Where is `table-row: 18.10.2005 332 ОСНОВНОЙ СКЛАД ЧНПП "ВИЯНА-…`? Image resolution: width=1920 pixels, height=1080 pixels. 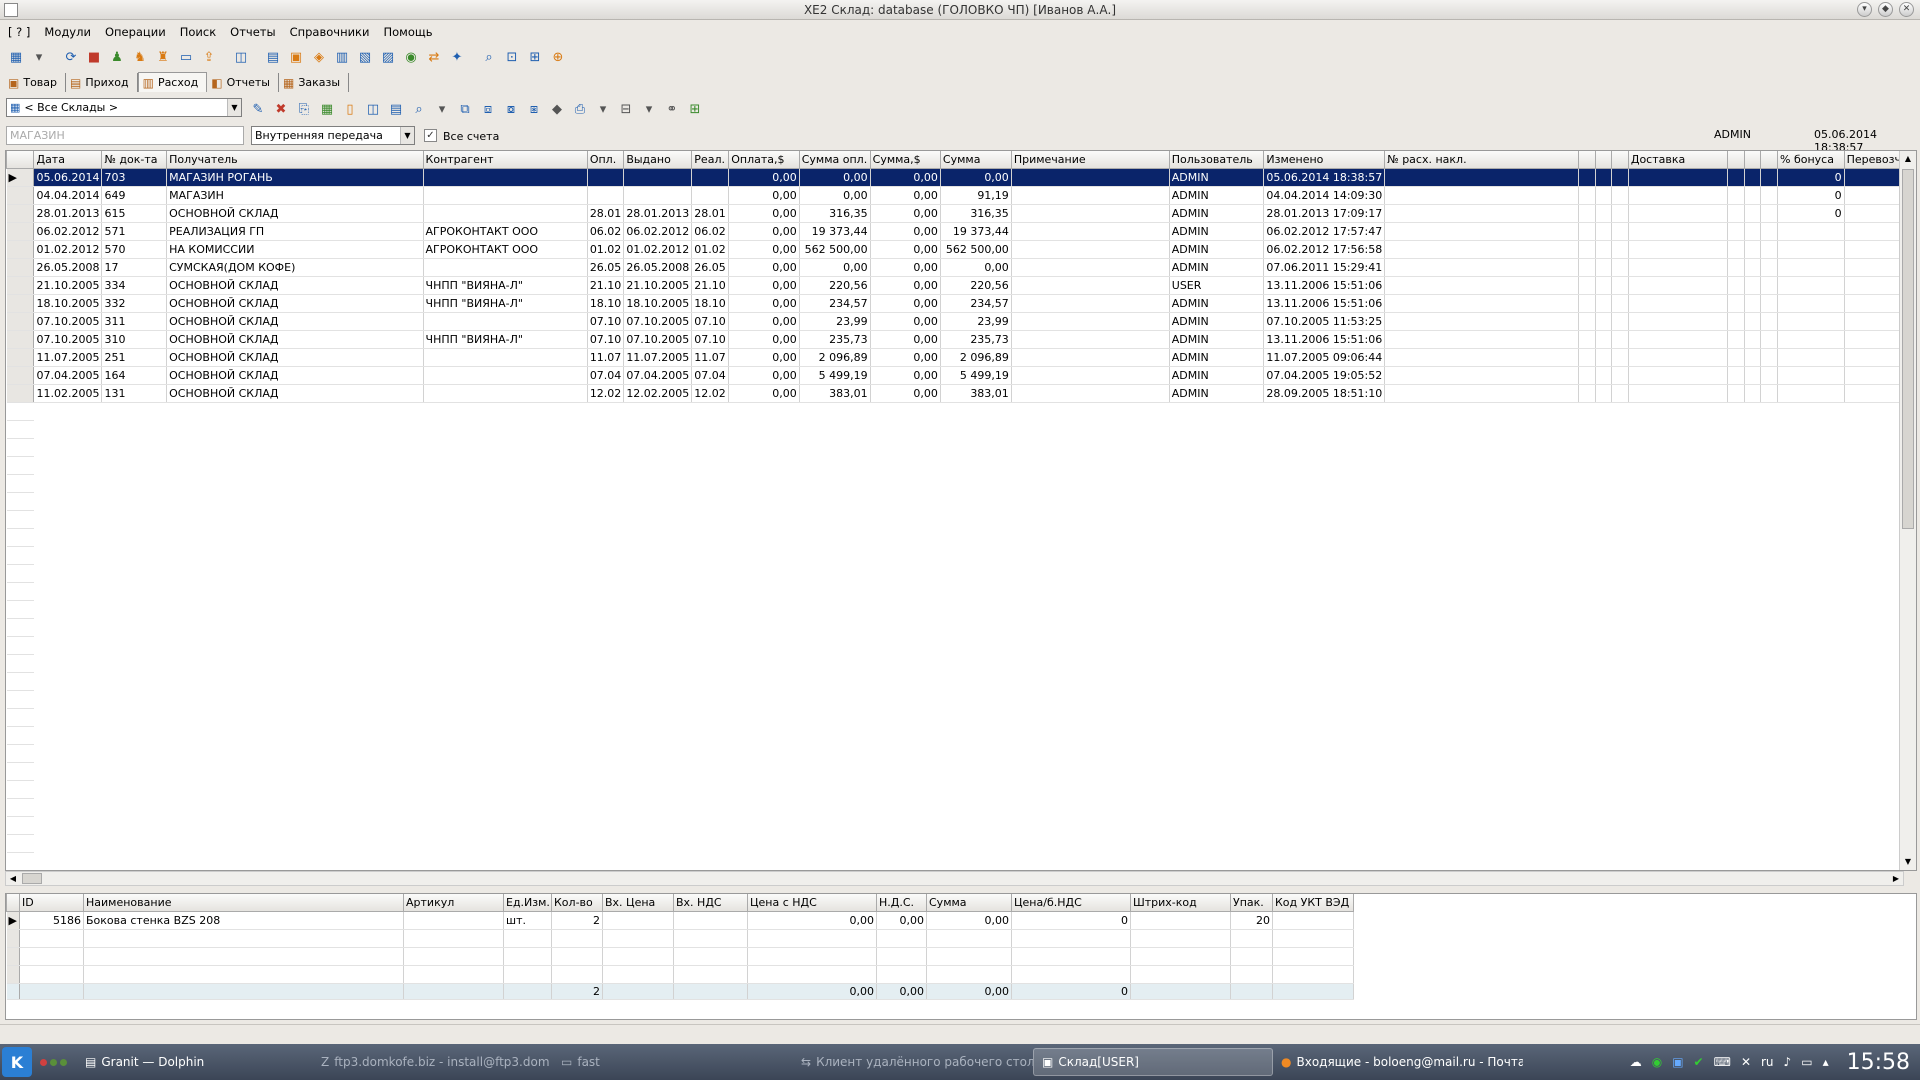 table-row: 18.10.2005 332 ОСНОВНОЙ СКЛАД ЧНПП "ВИЯНА-… is located at coordinates (961, 303).